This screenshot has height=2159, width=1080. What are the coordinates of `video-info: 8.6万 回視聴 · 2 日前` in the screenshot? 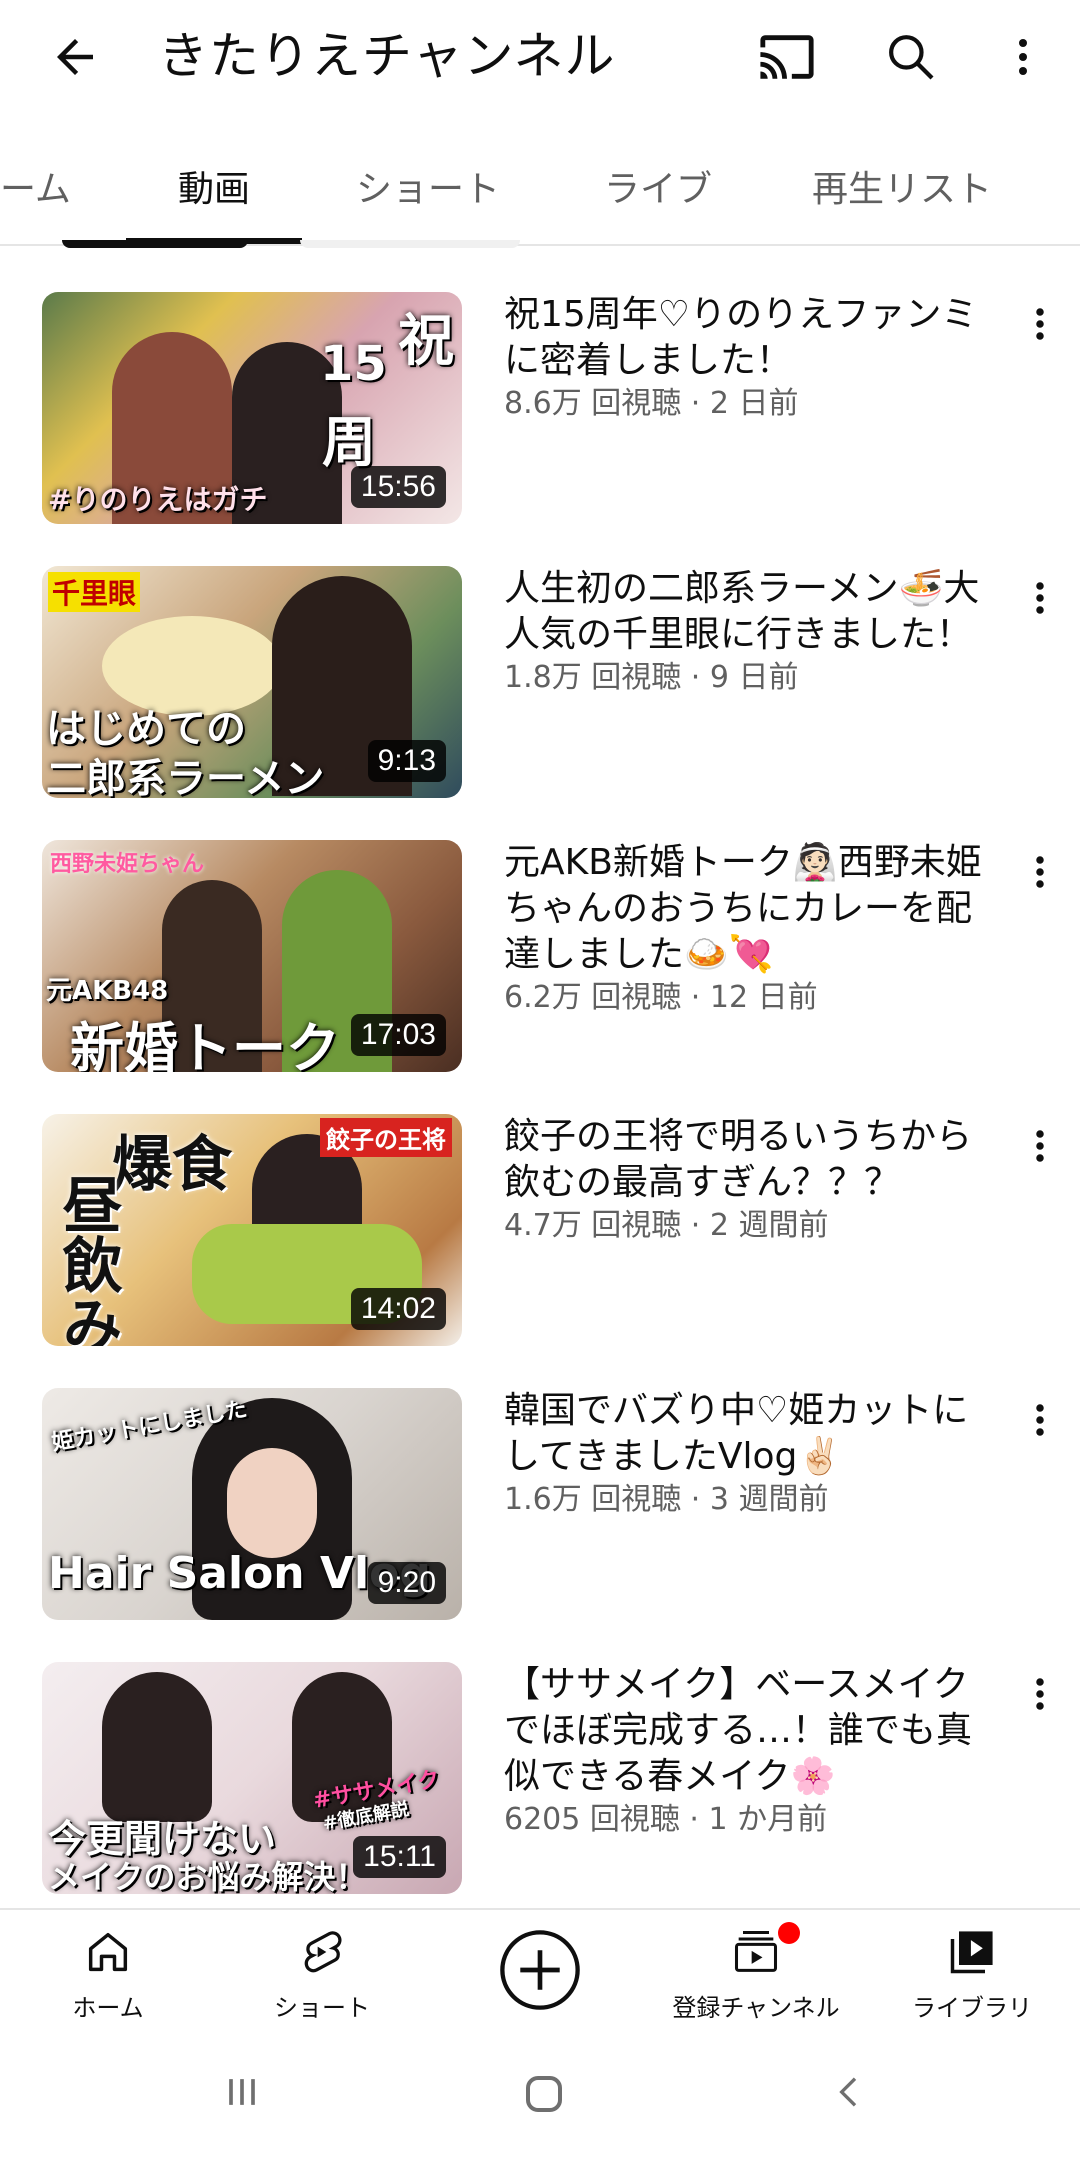 It's located at (651, 403).